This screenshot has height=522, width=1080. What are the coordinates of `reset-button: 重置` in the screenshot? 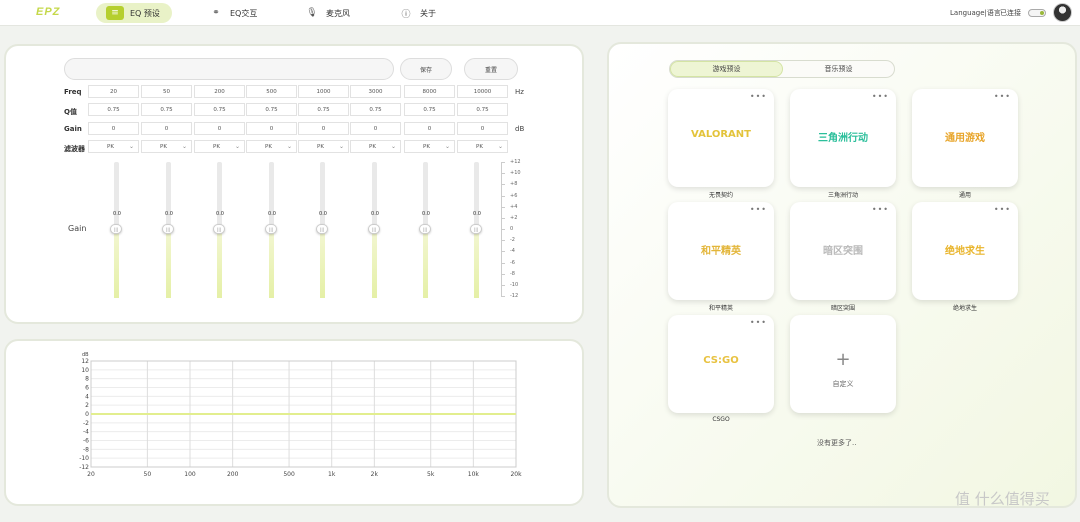 It's located at (491, 69).